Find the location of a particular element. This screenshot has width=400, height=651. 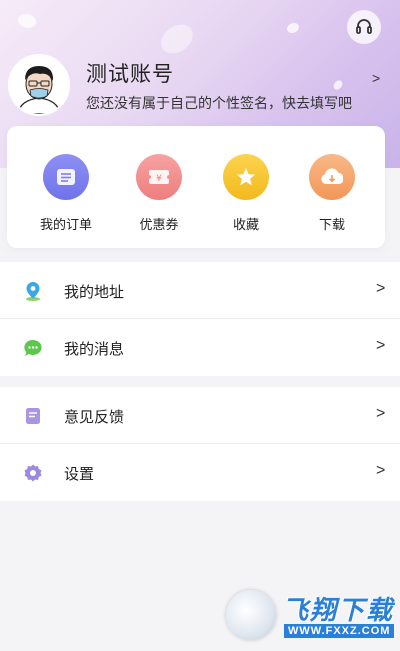

star-icon is located at coordinates (246, 177).